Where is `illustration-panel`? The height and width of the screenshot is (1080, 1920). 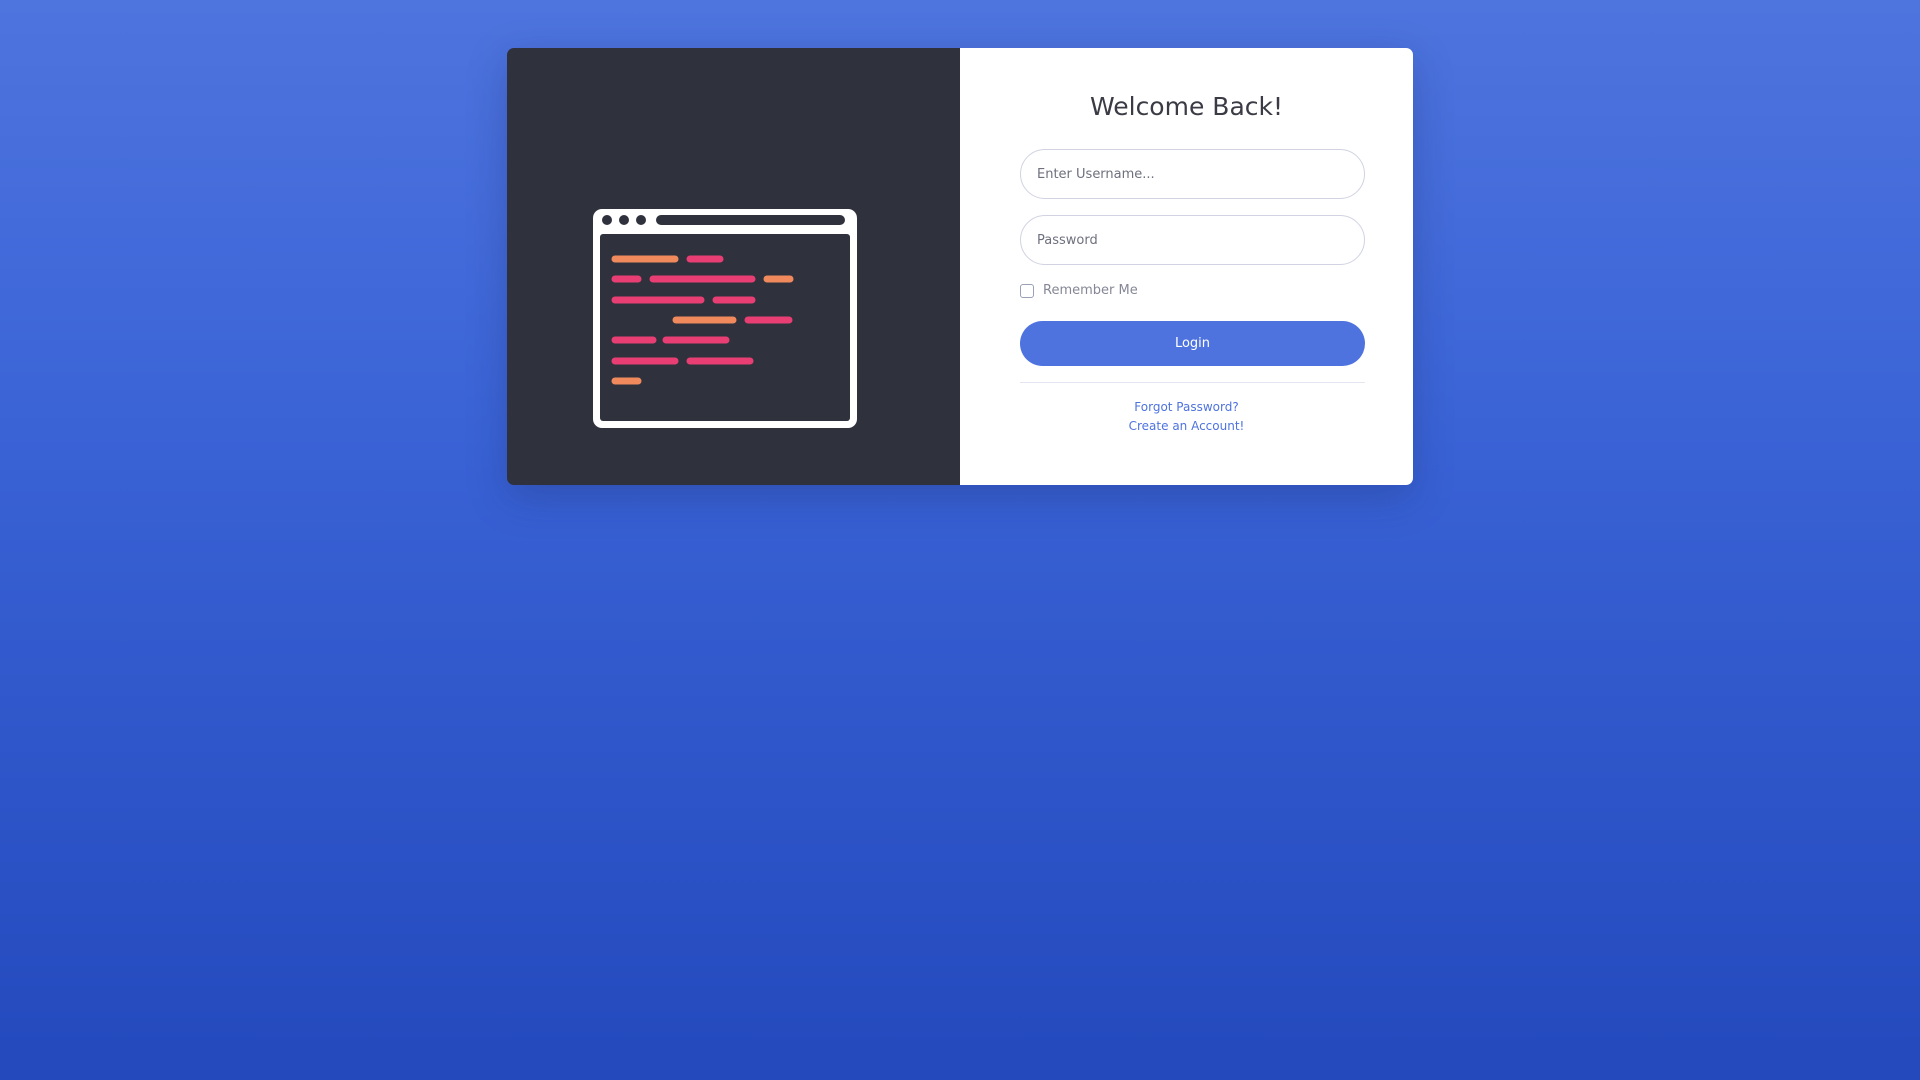 illustration-panel is located at coordinates (733, 266).